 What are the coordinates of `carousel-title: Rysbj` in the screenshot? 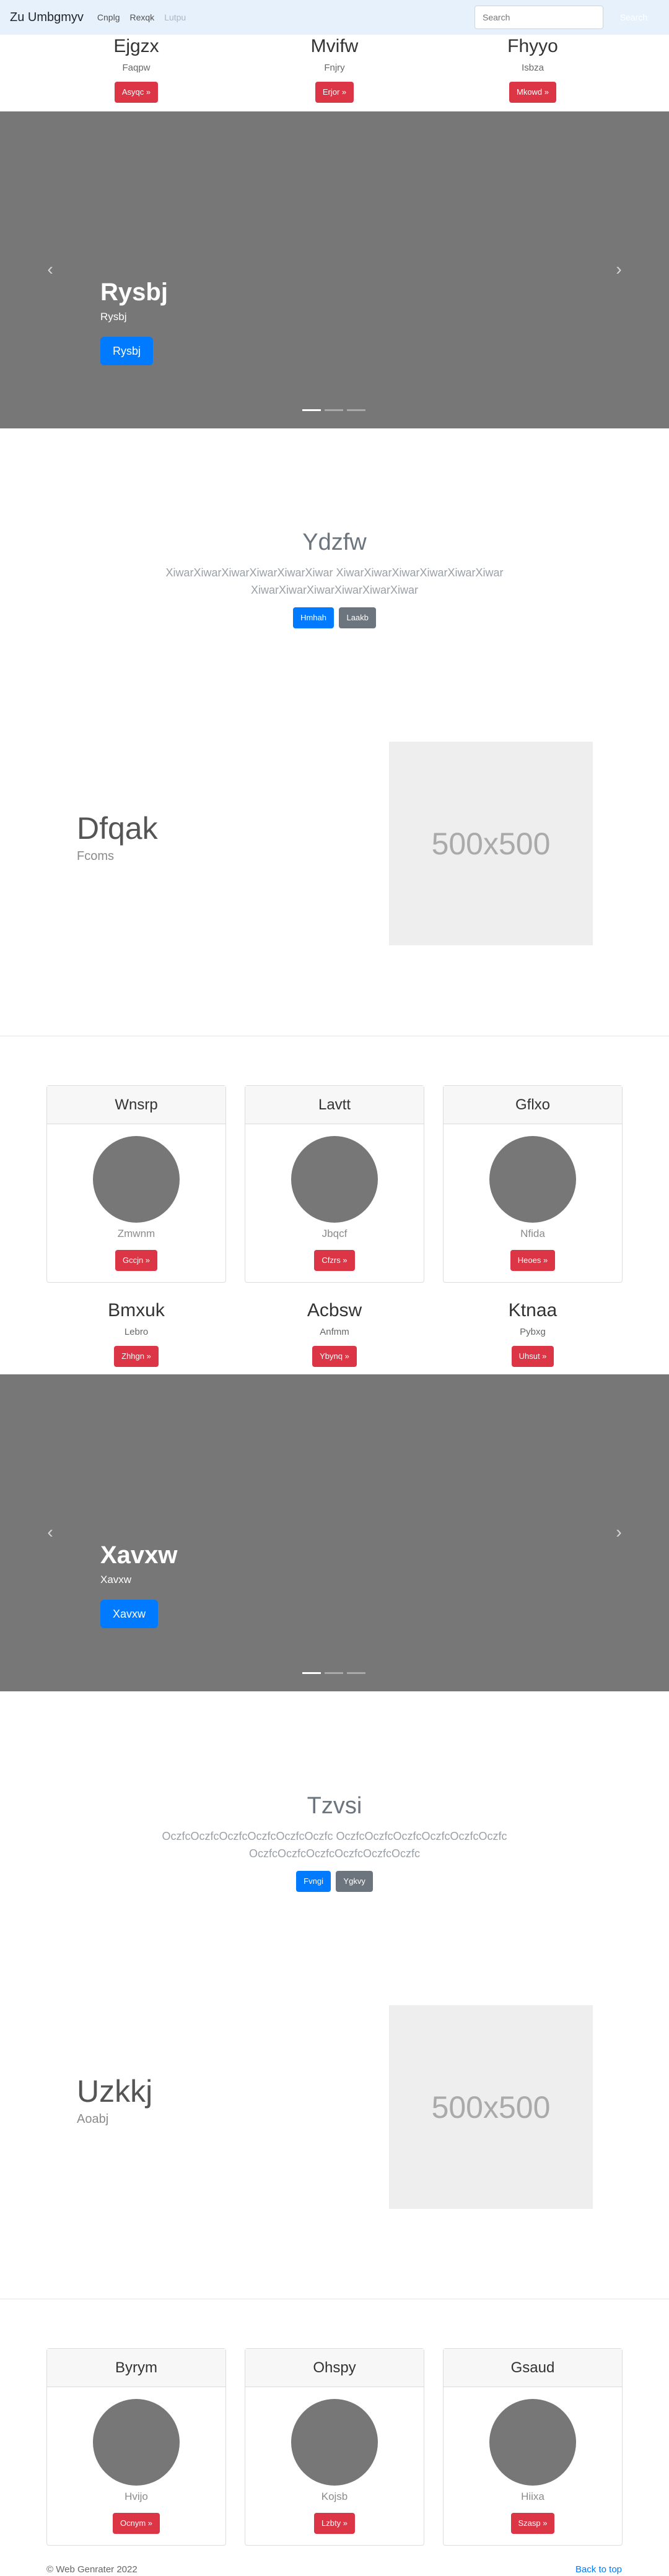 It's located at (134, 292).